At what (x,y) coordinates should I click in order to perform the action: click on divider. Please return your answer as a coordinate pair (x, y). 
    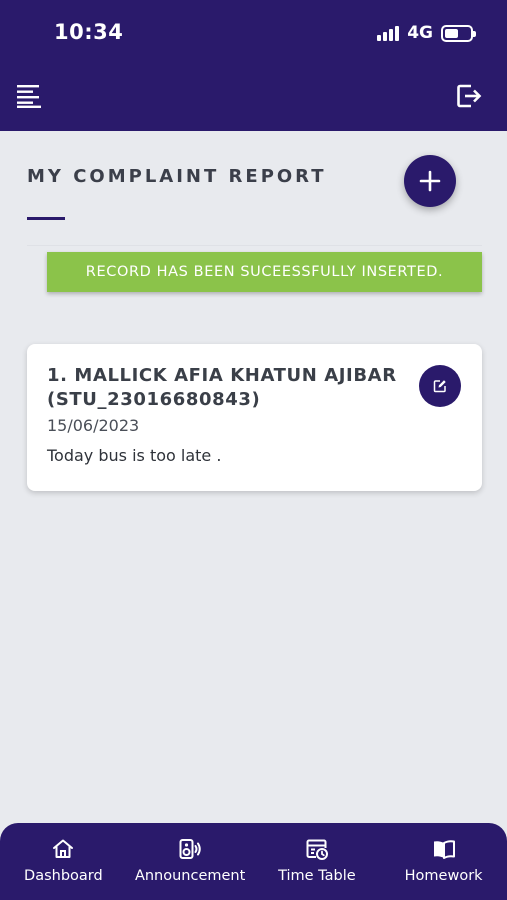
    Looking at the image, I should click on (254, 245).